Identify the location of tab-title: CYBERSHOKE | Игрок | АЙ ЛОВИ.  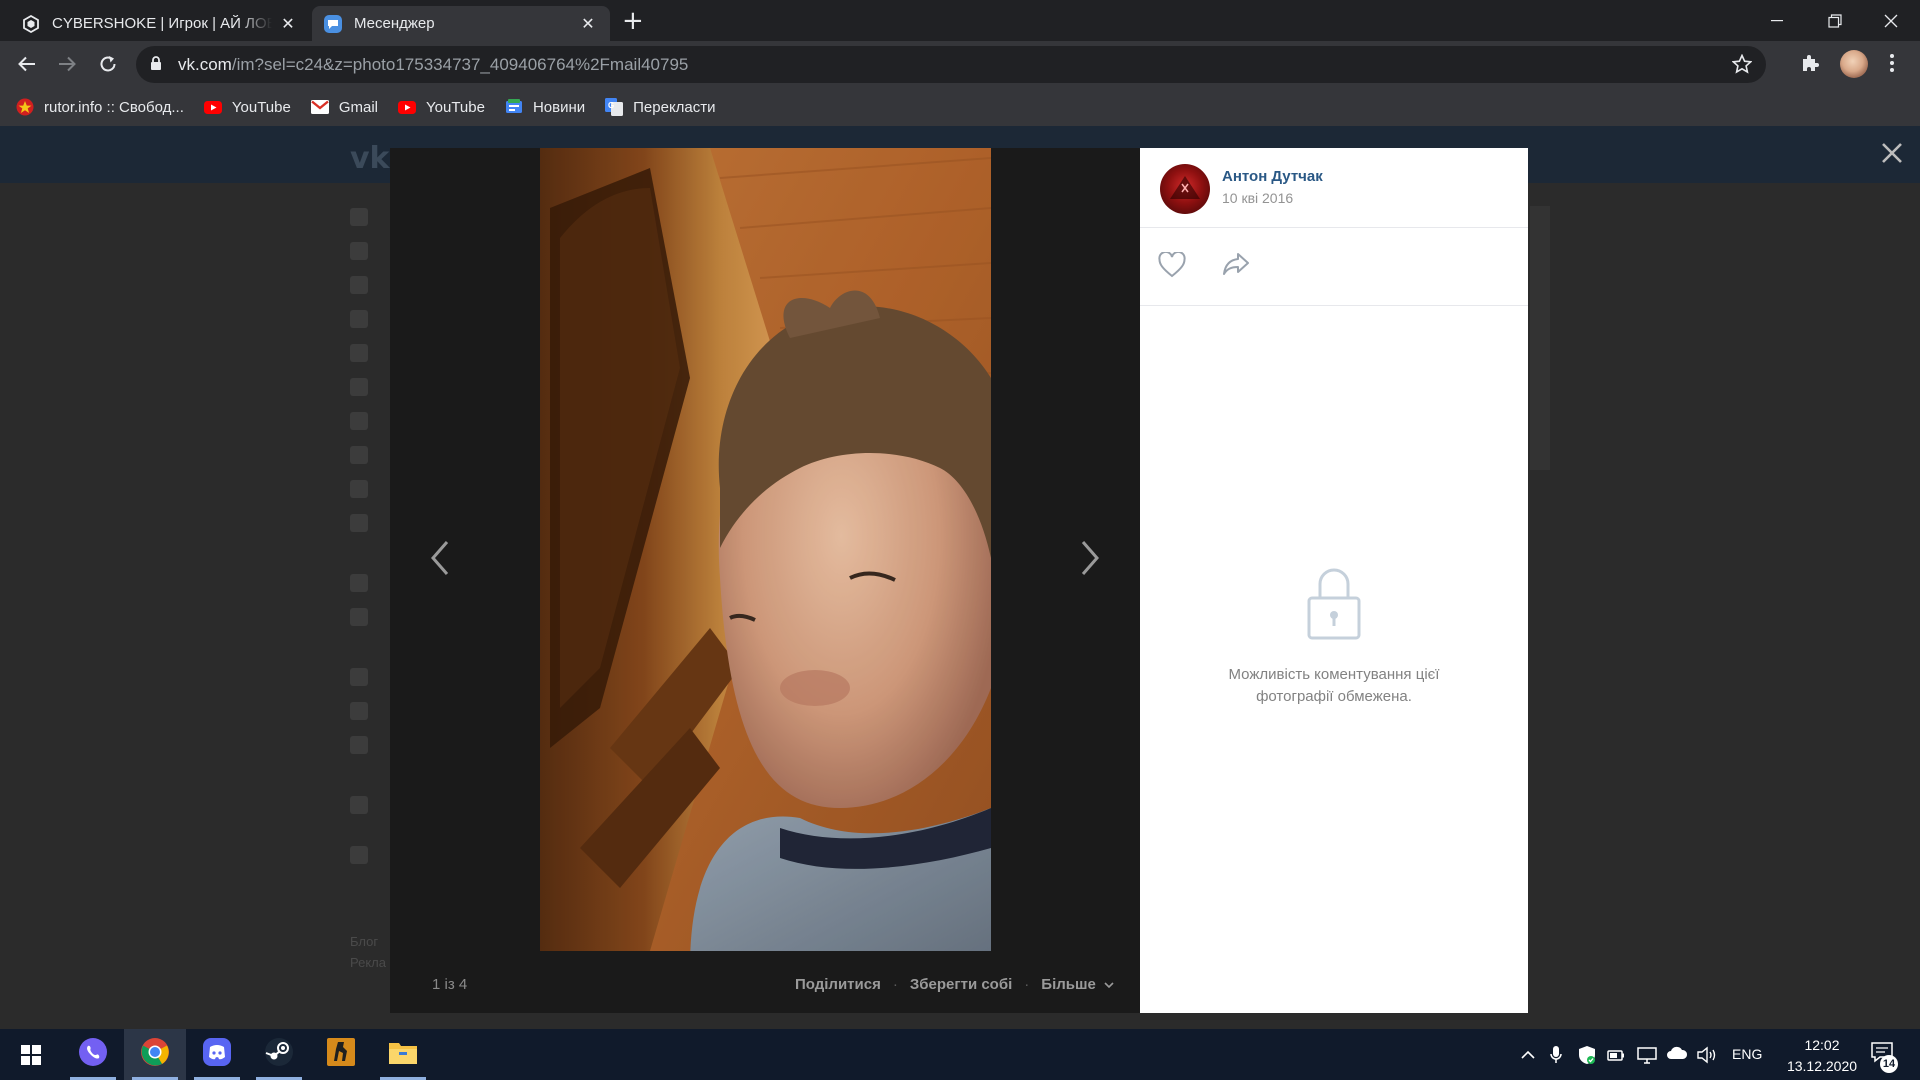
(162, 23).